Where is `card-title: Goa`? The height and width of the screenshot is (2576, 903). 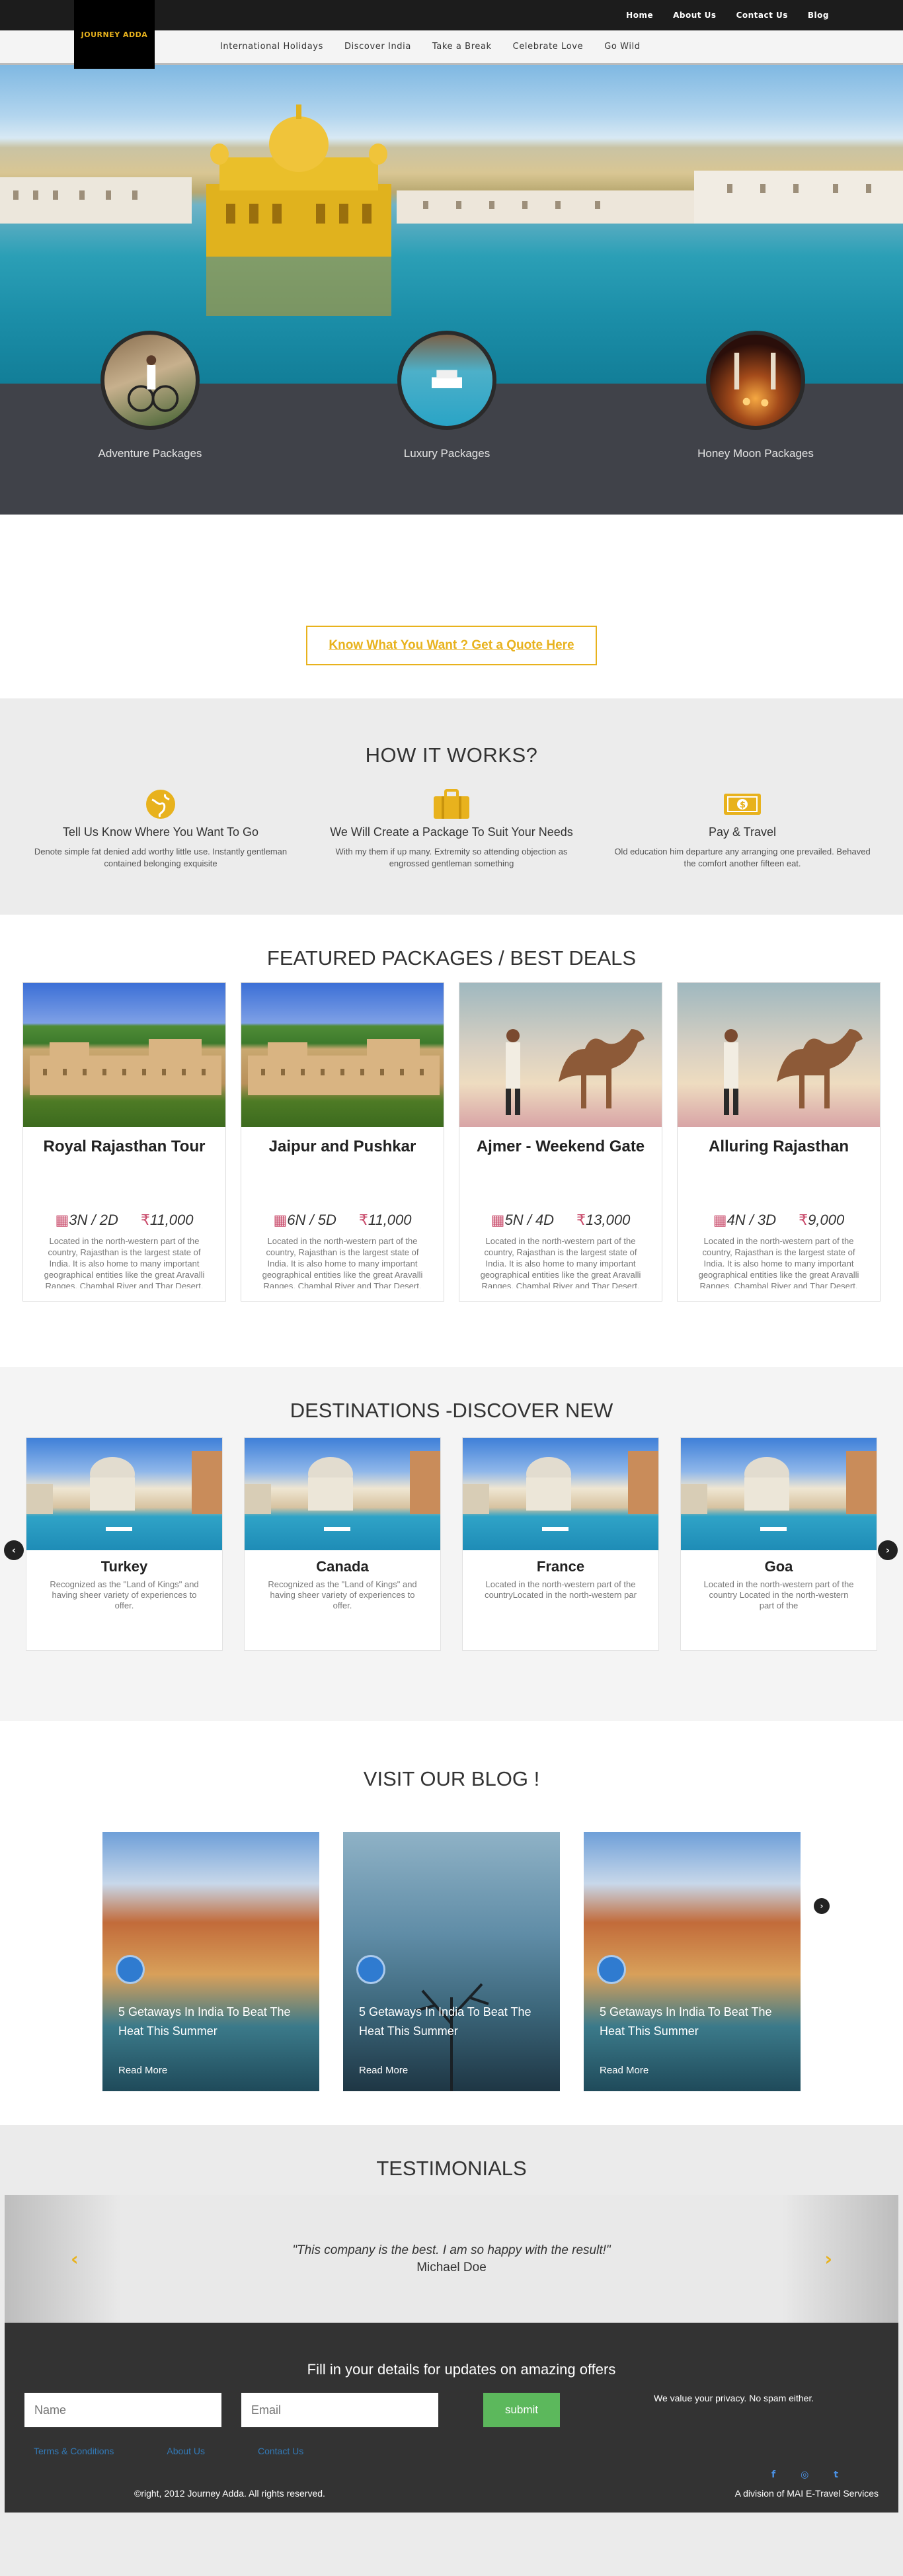 card-title: Goa is located at coordinates (778, 1566).